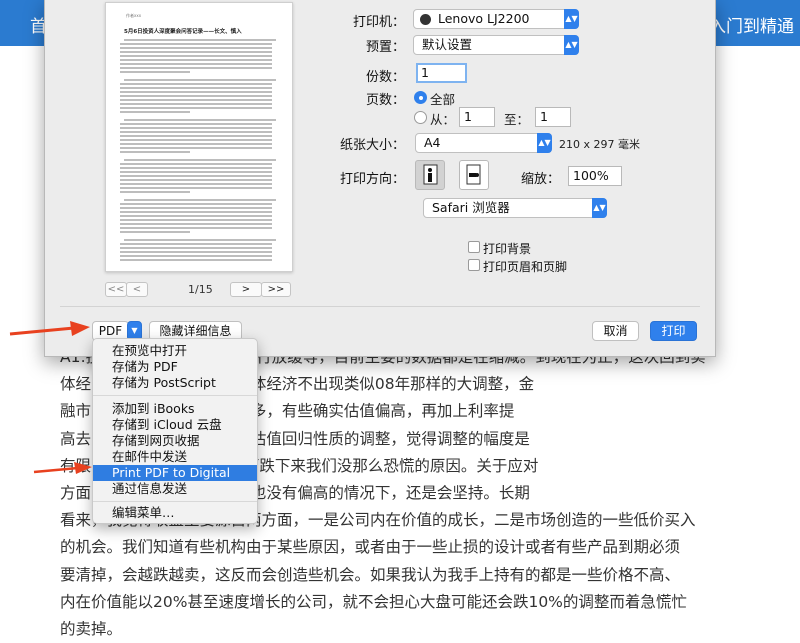 The image size is (800, 643). I want to click on cancel-button: 取消, so click(615, 331).